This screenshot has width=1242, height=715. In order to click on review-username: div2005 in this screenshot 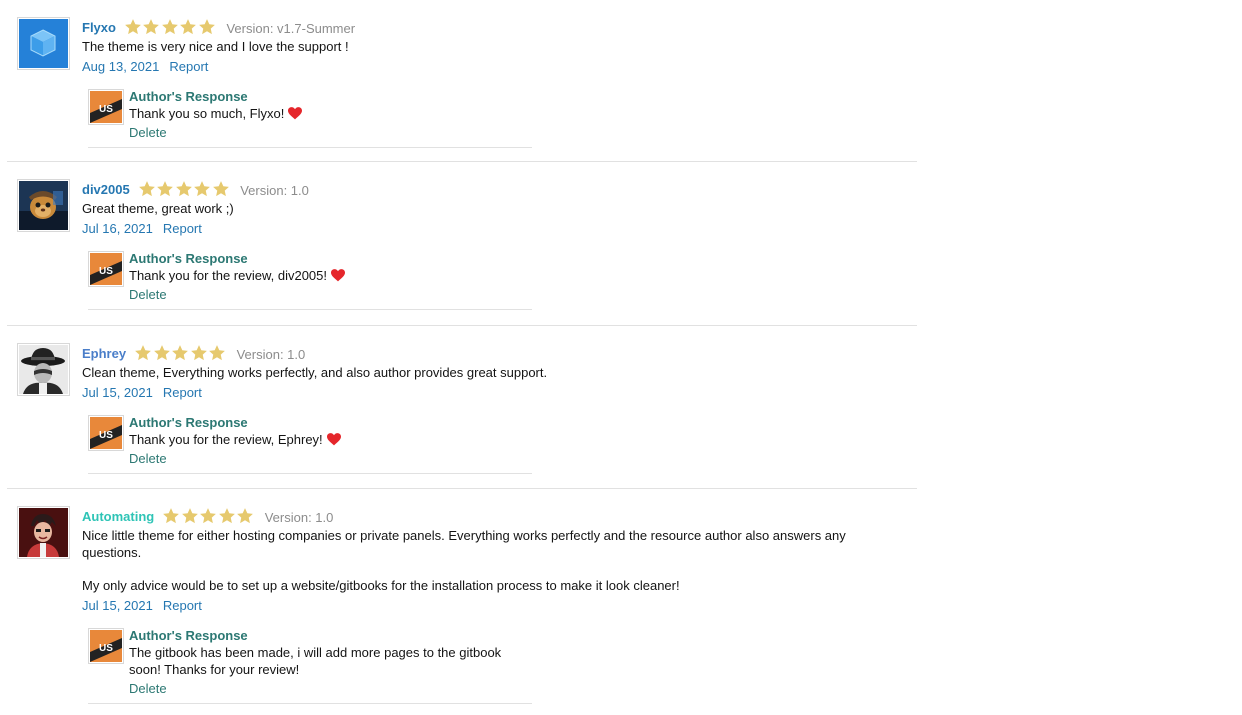, I will do `click(106, 189)`.